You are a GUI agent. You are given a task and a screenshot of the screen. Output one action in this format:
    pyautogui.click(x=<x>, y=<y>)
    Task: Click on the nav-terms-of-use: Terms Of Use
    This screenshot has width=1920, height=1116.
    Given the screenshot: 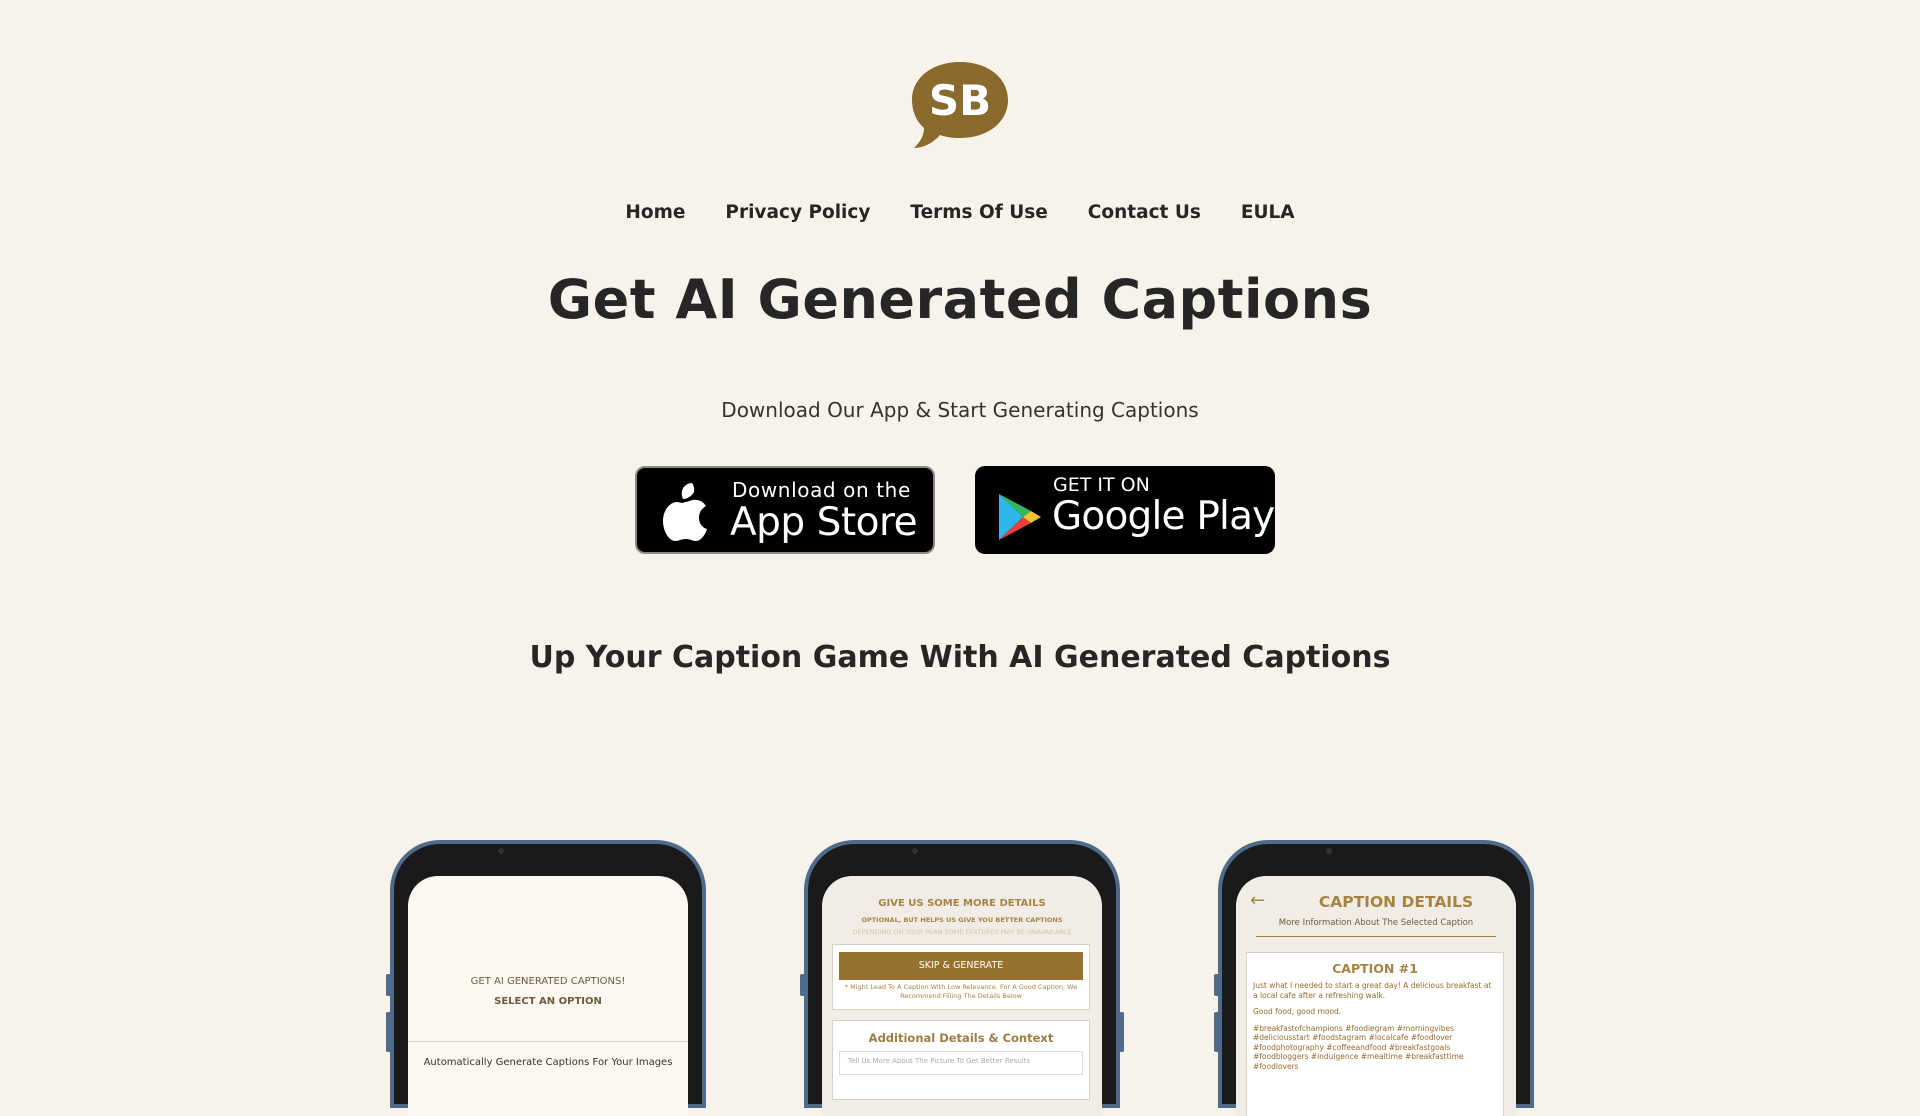 What is the action you would take?
    pyautogui.click(x=978, y=212)
    